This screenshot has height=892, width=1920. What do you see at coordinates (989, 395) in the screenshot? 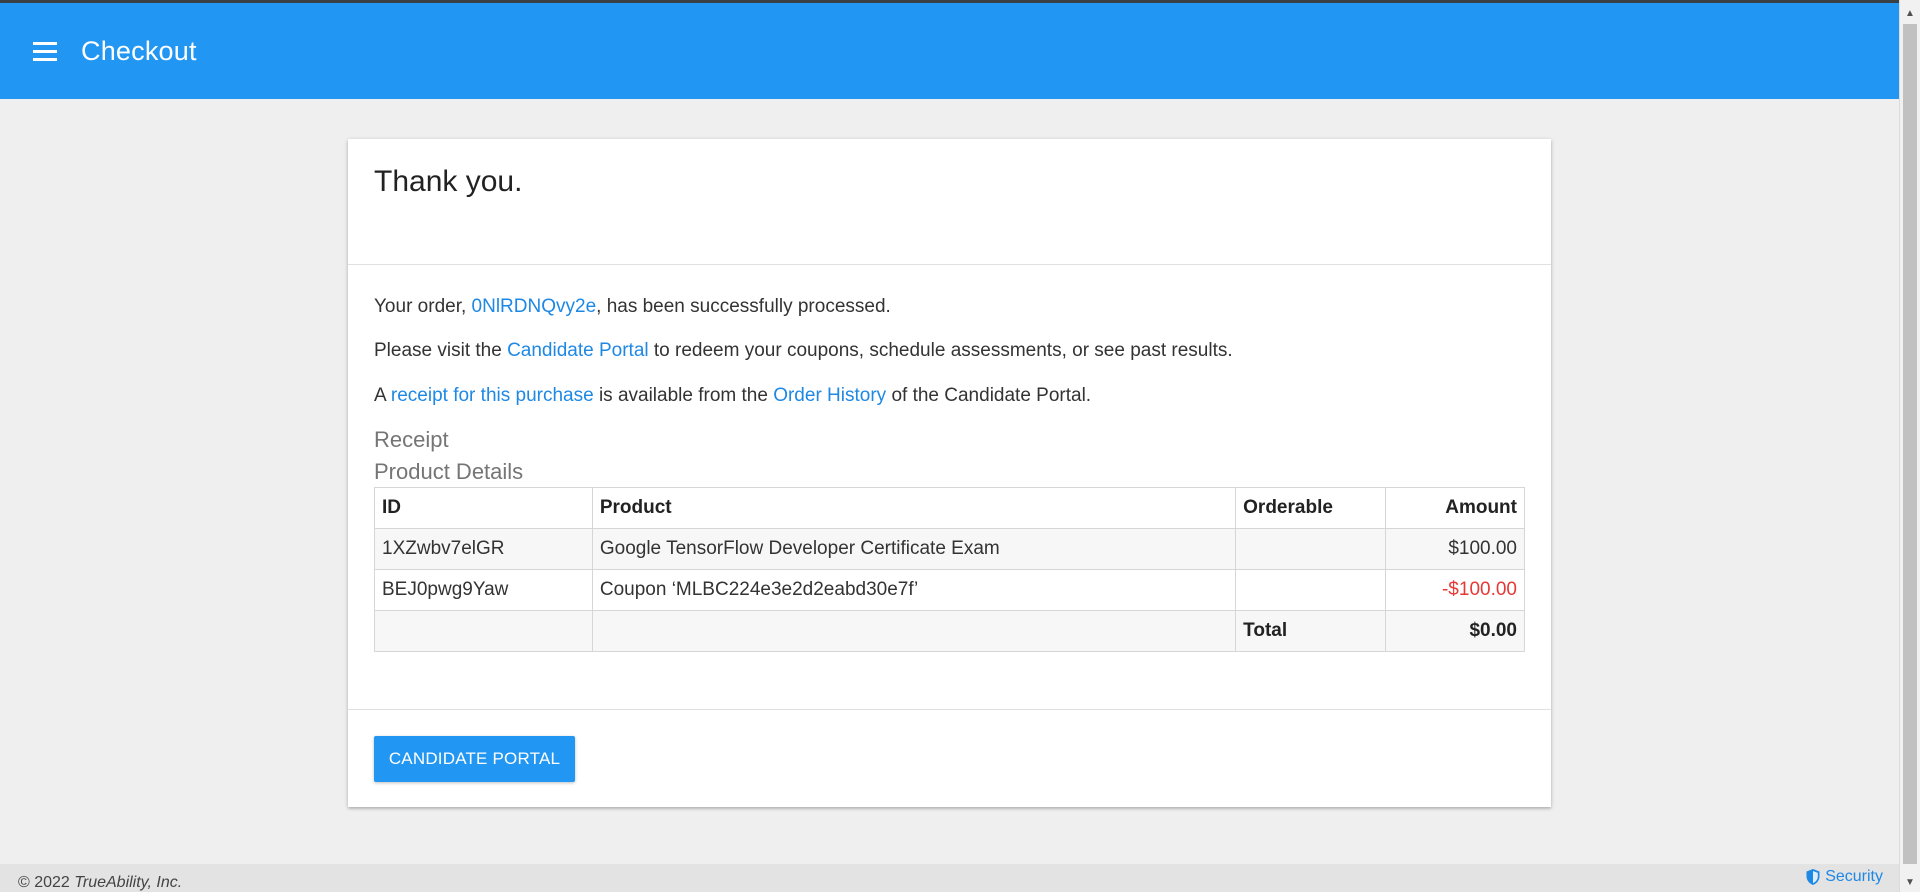
I see `receipt-message-suffix: of the Candidate Portal.` at bounding box center [989, 395].